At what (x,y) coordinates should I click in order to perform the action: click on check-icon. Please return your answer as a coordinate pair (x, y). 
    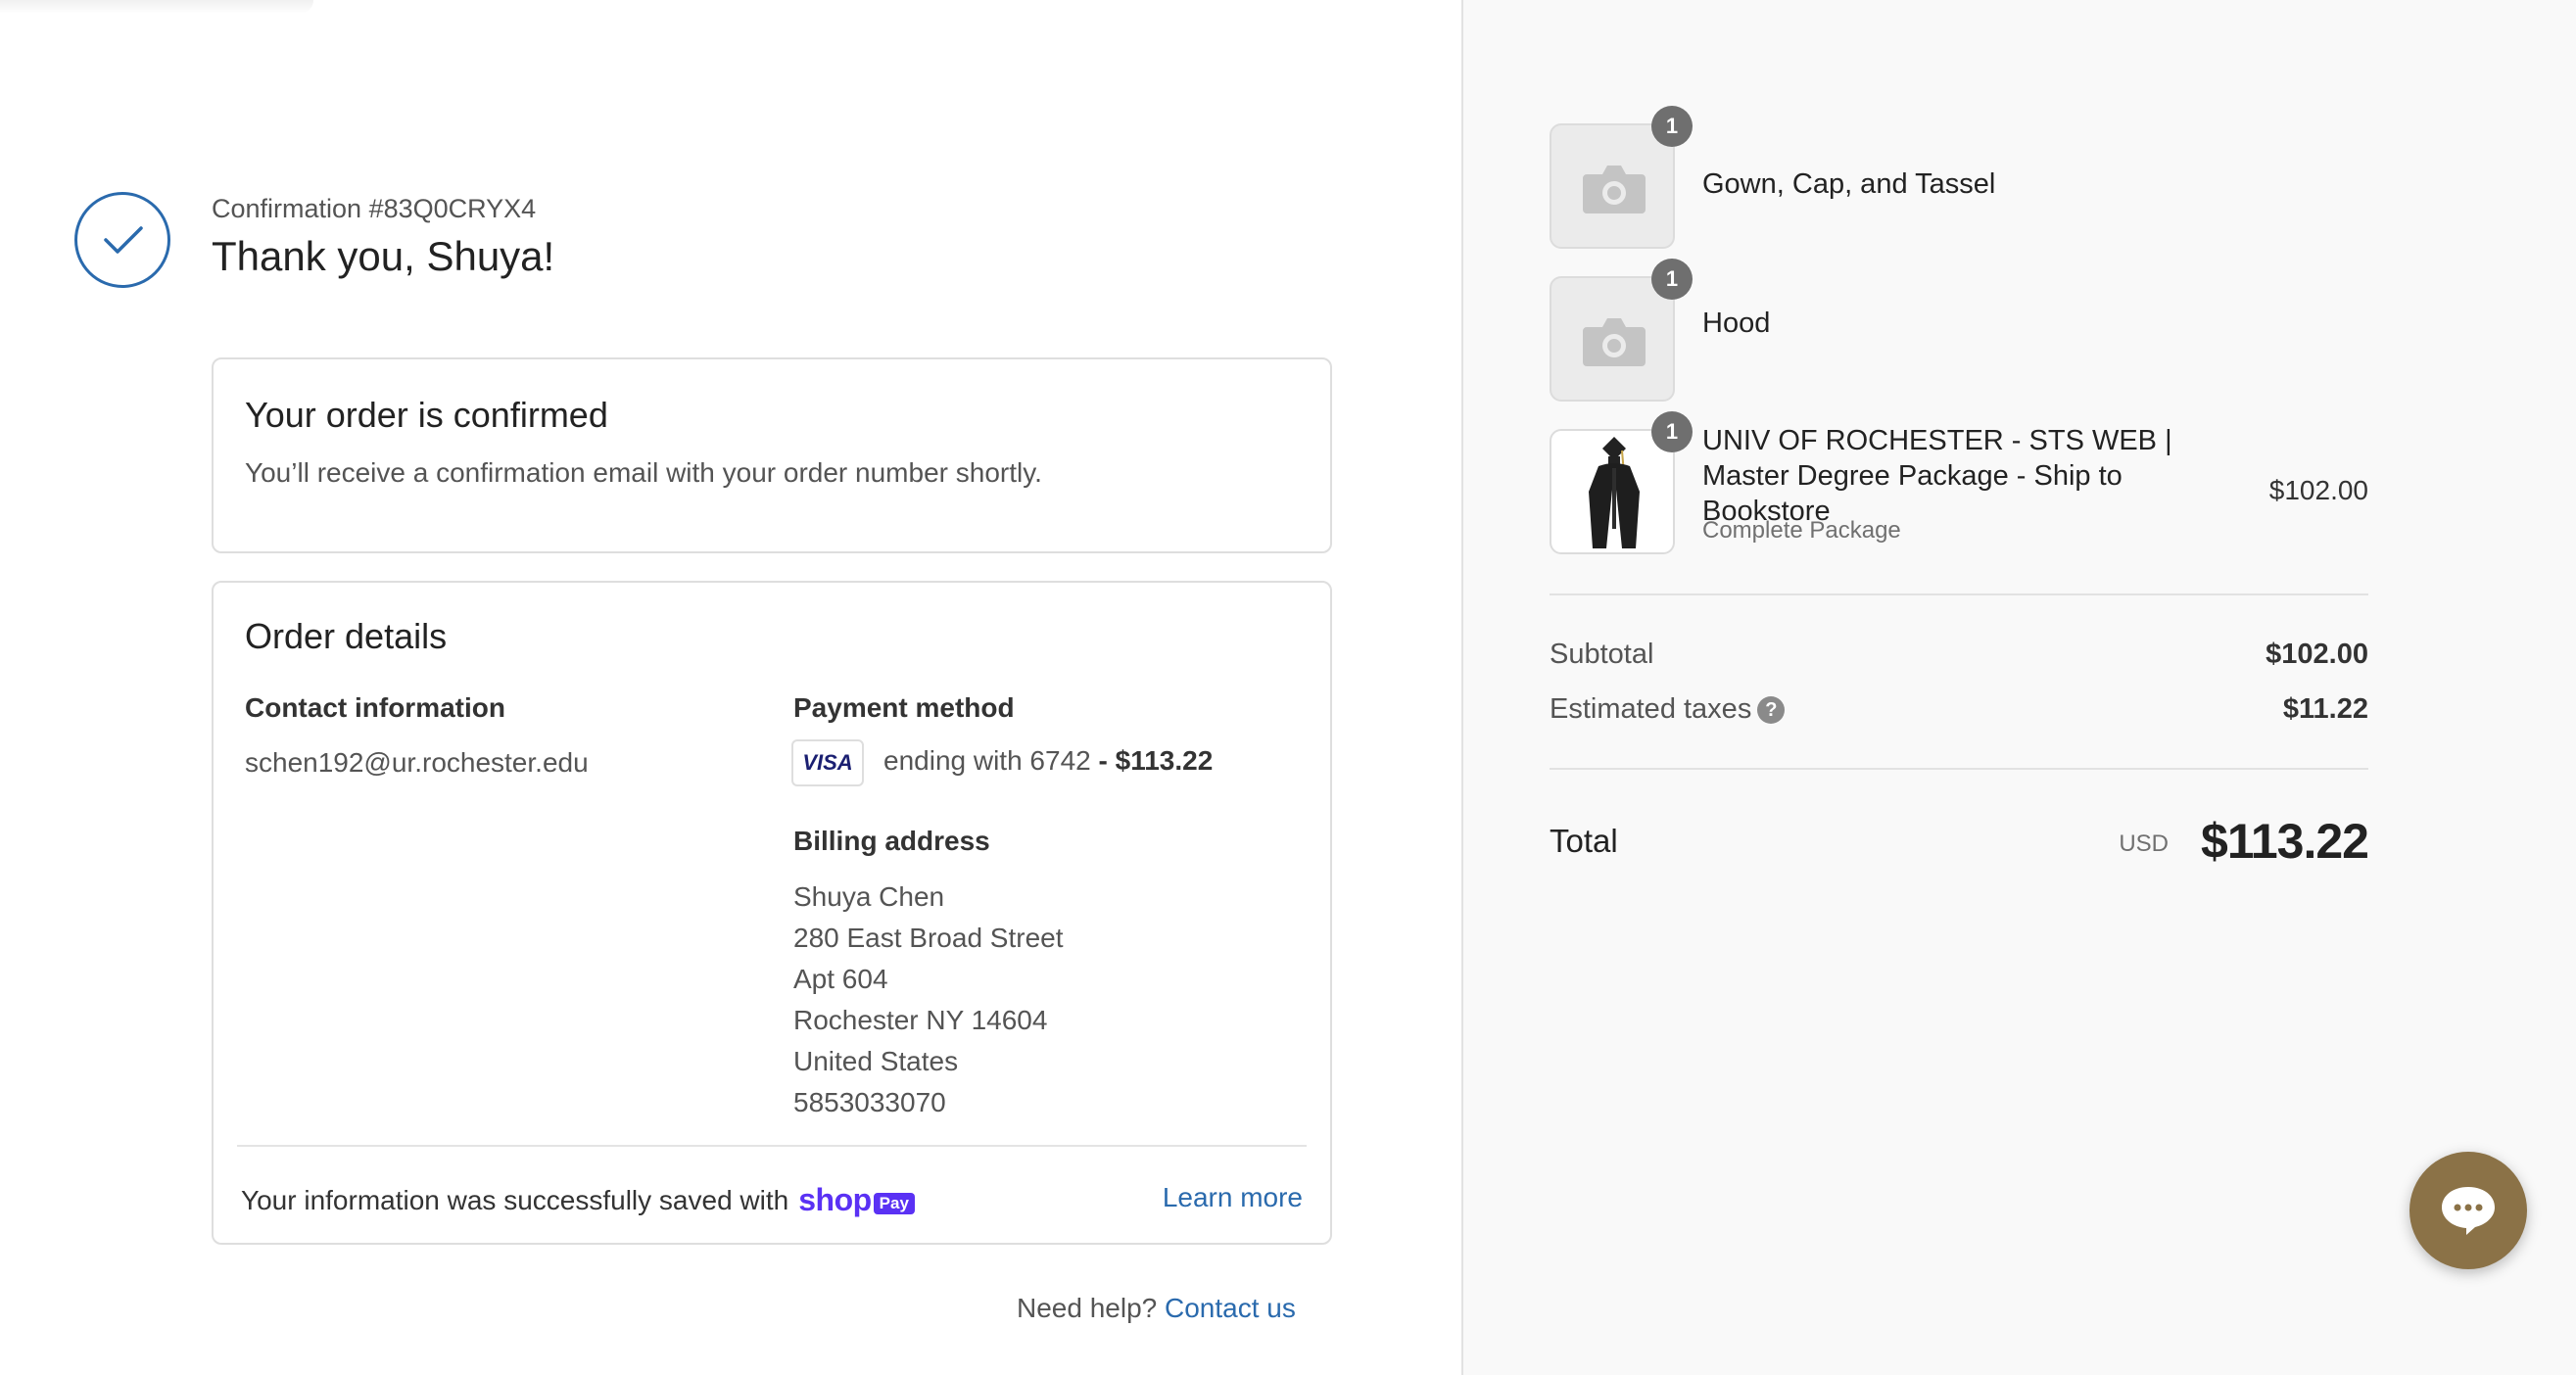
    Looking at the image, I should click on (122, 240).